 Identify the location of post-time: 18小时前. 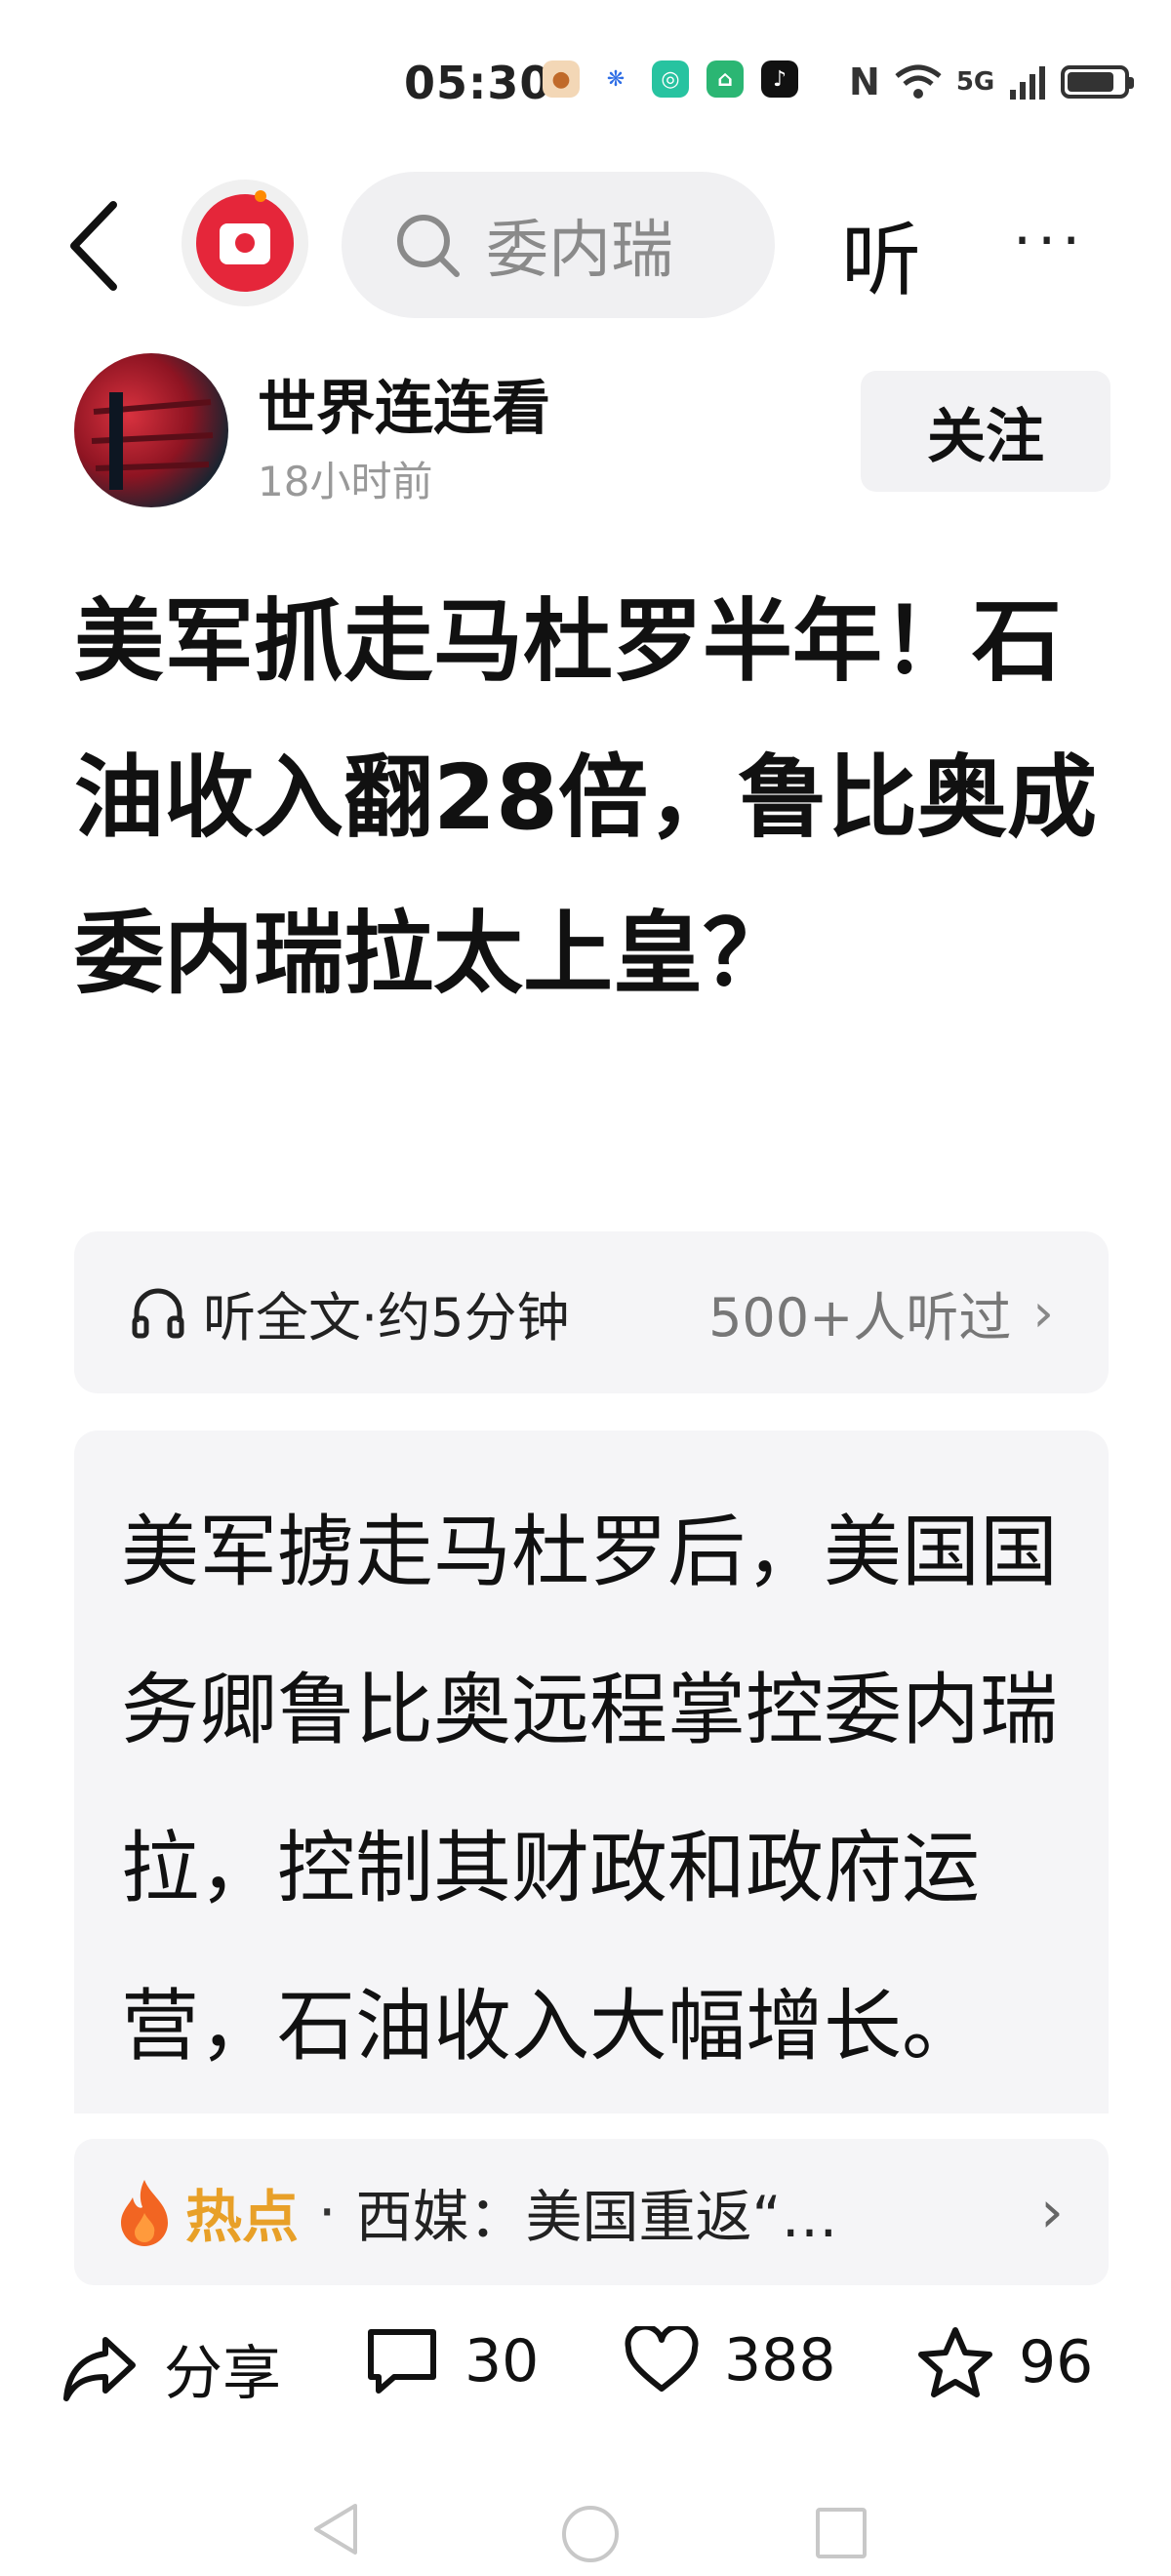
(345, 481).